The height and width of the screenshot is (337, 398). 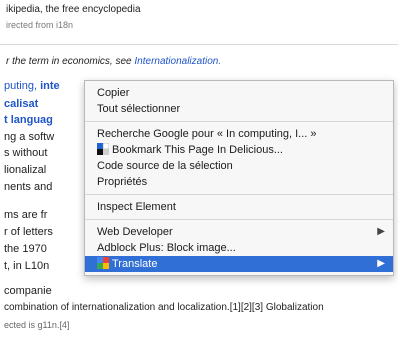 I want to click on article-line: r of letters, so click(x=28, y=232).